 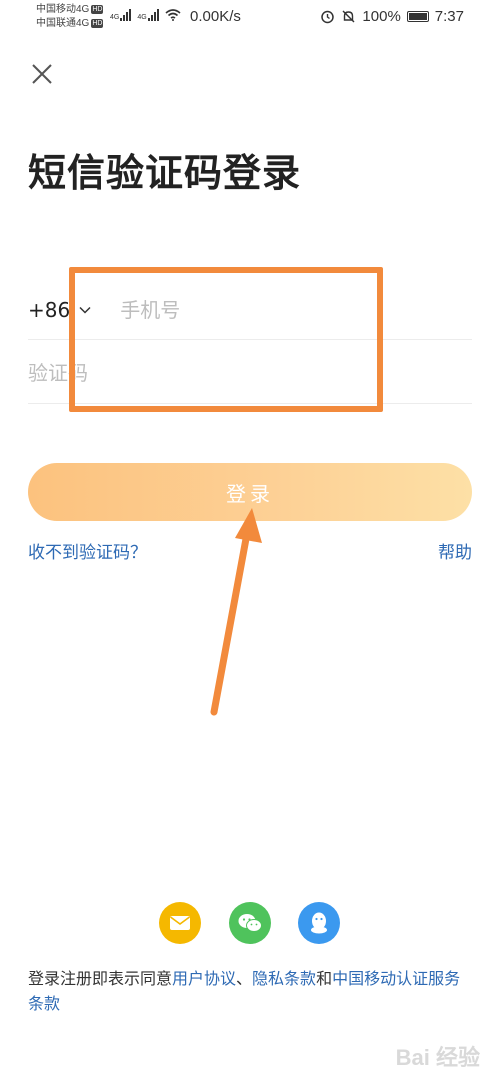 I want to click on wechat-login-button, so click(x=250, y=923).